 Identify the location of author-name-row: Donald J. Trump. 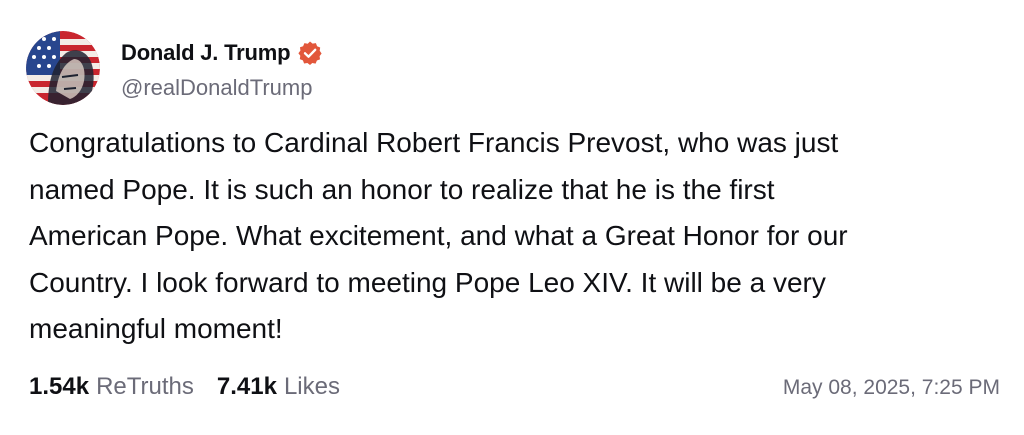
(222, 53).